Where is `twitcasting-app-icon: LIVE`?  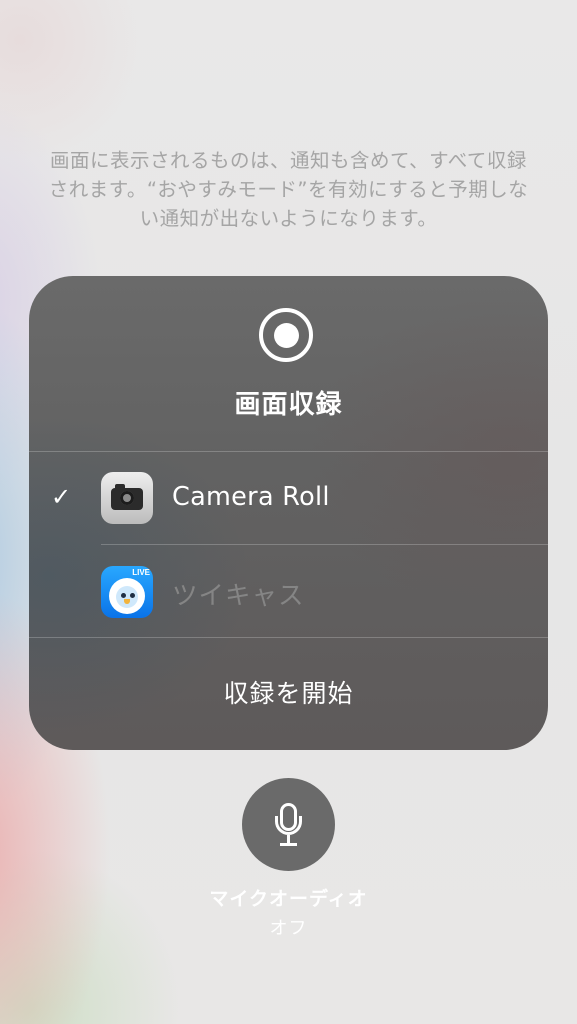 twitcasting-app-icon: LIVE is located at coordinates (127, 592).